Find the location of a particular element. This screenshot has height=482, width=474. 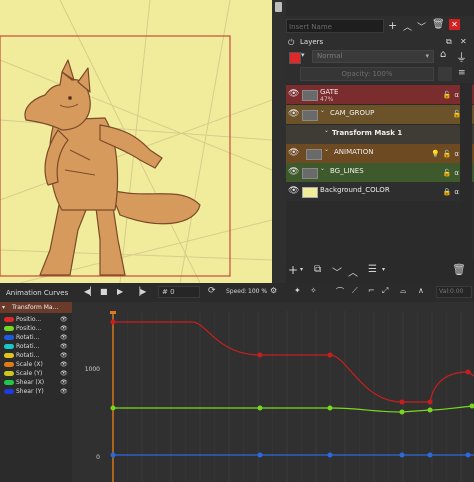

layer-properties-icon: ⌂ is located at coordinates (443, 54).